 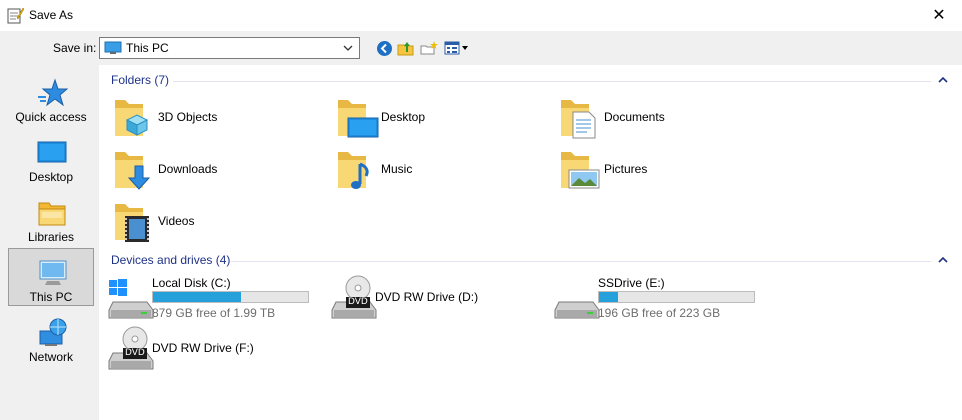 What do you see at coordinates (132, 118) in the screenshot?
I see `3d-objects-folder-icon` at bounding box center [132, 118].